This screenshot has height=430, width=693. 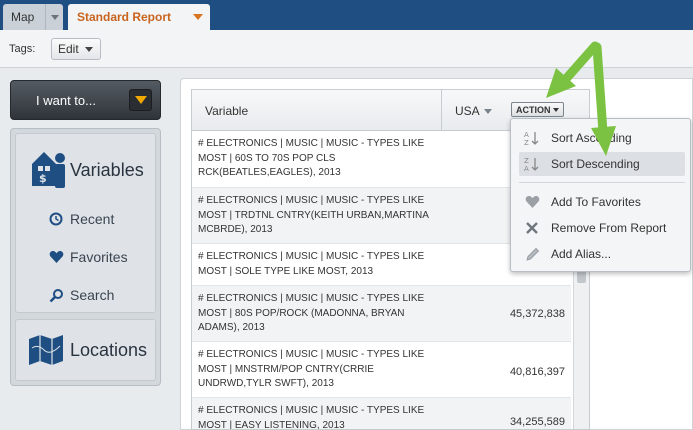 I want to click on sort-descending-icon: ZA, so click(x=532, y=164).